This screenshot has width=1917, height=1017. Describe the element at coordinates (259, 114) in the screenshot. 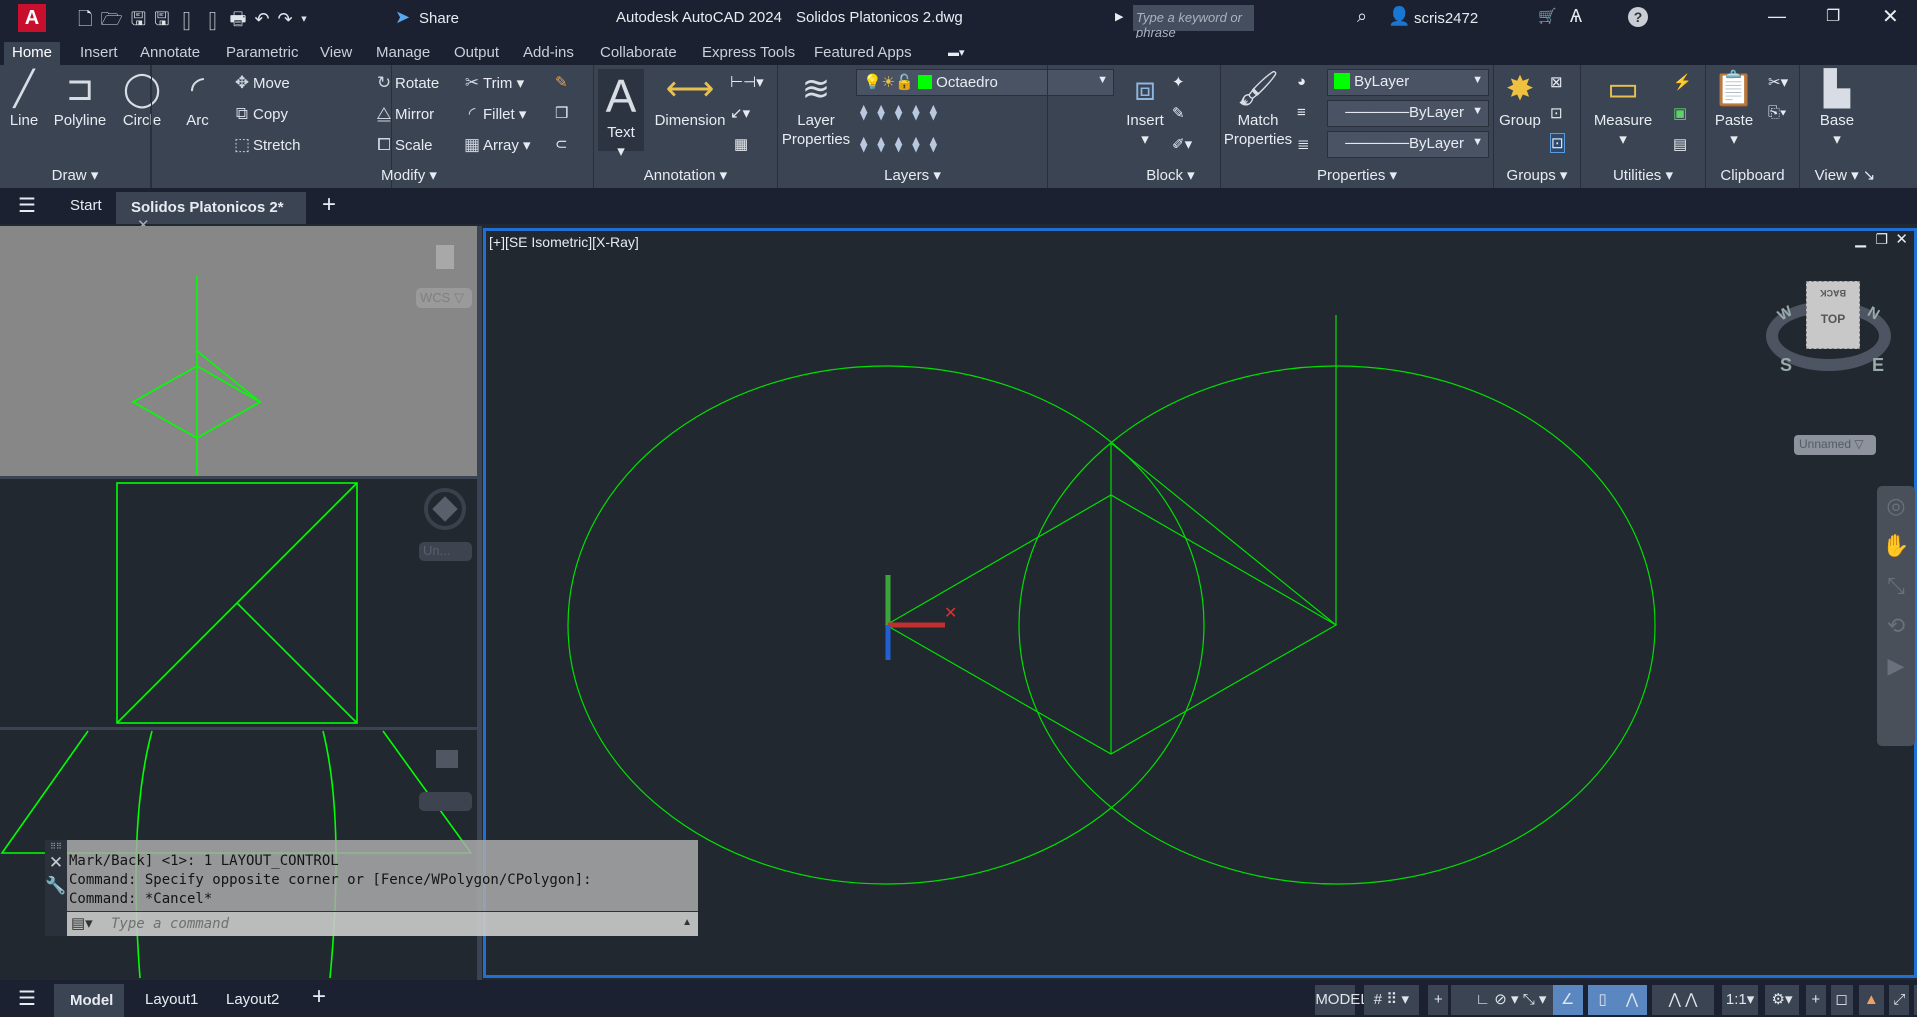

I see `copy-button: ⧉ Copy` at that location.